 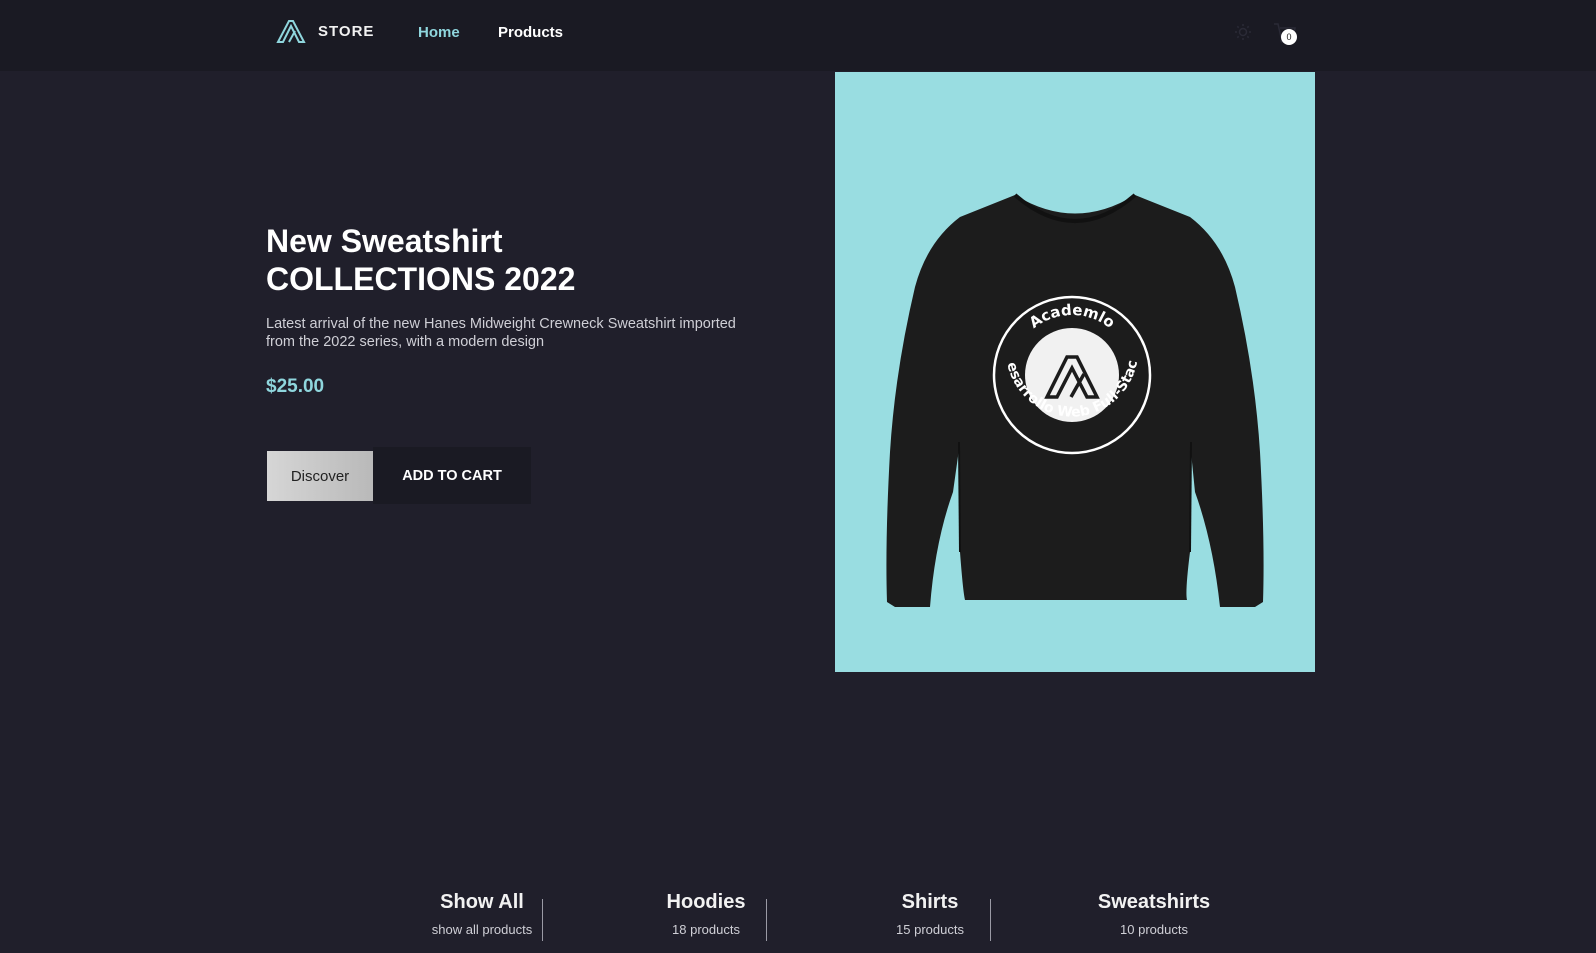 What do you see at coordinates (706, 902) in the screenshot?
I see `category-name: Hoodies` at bounding box center [706, 902].